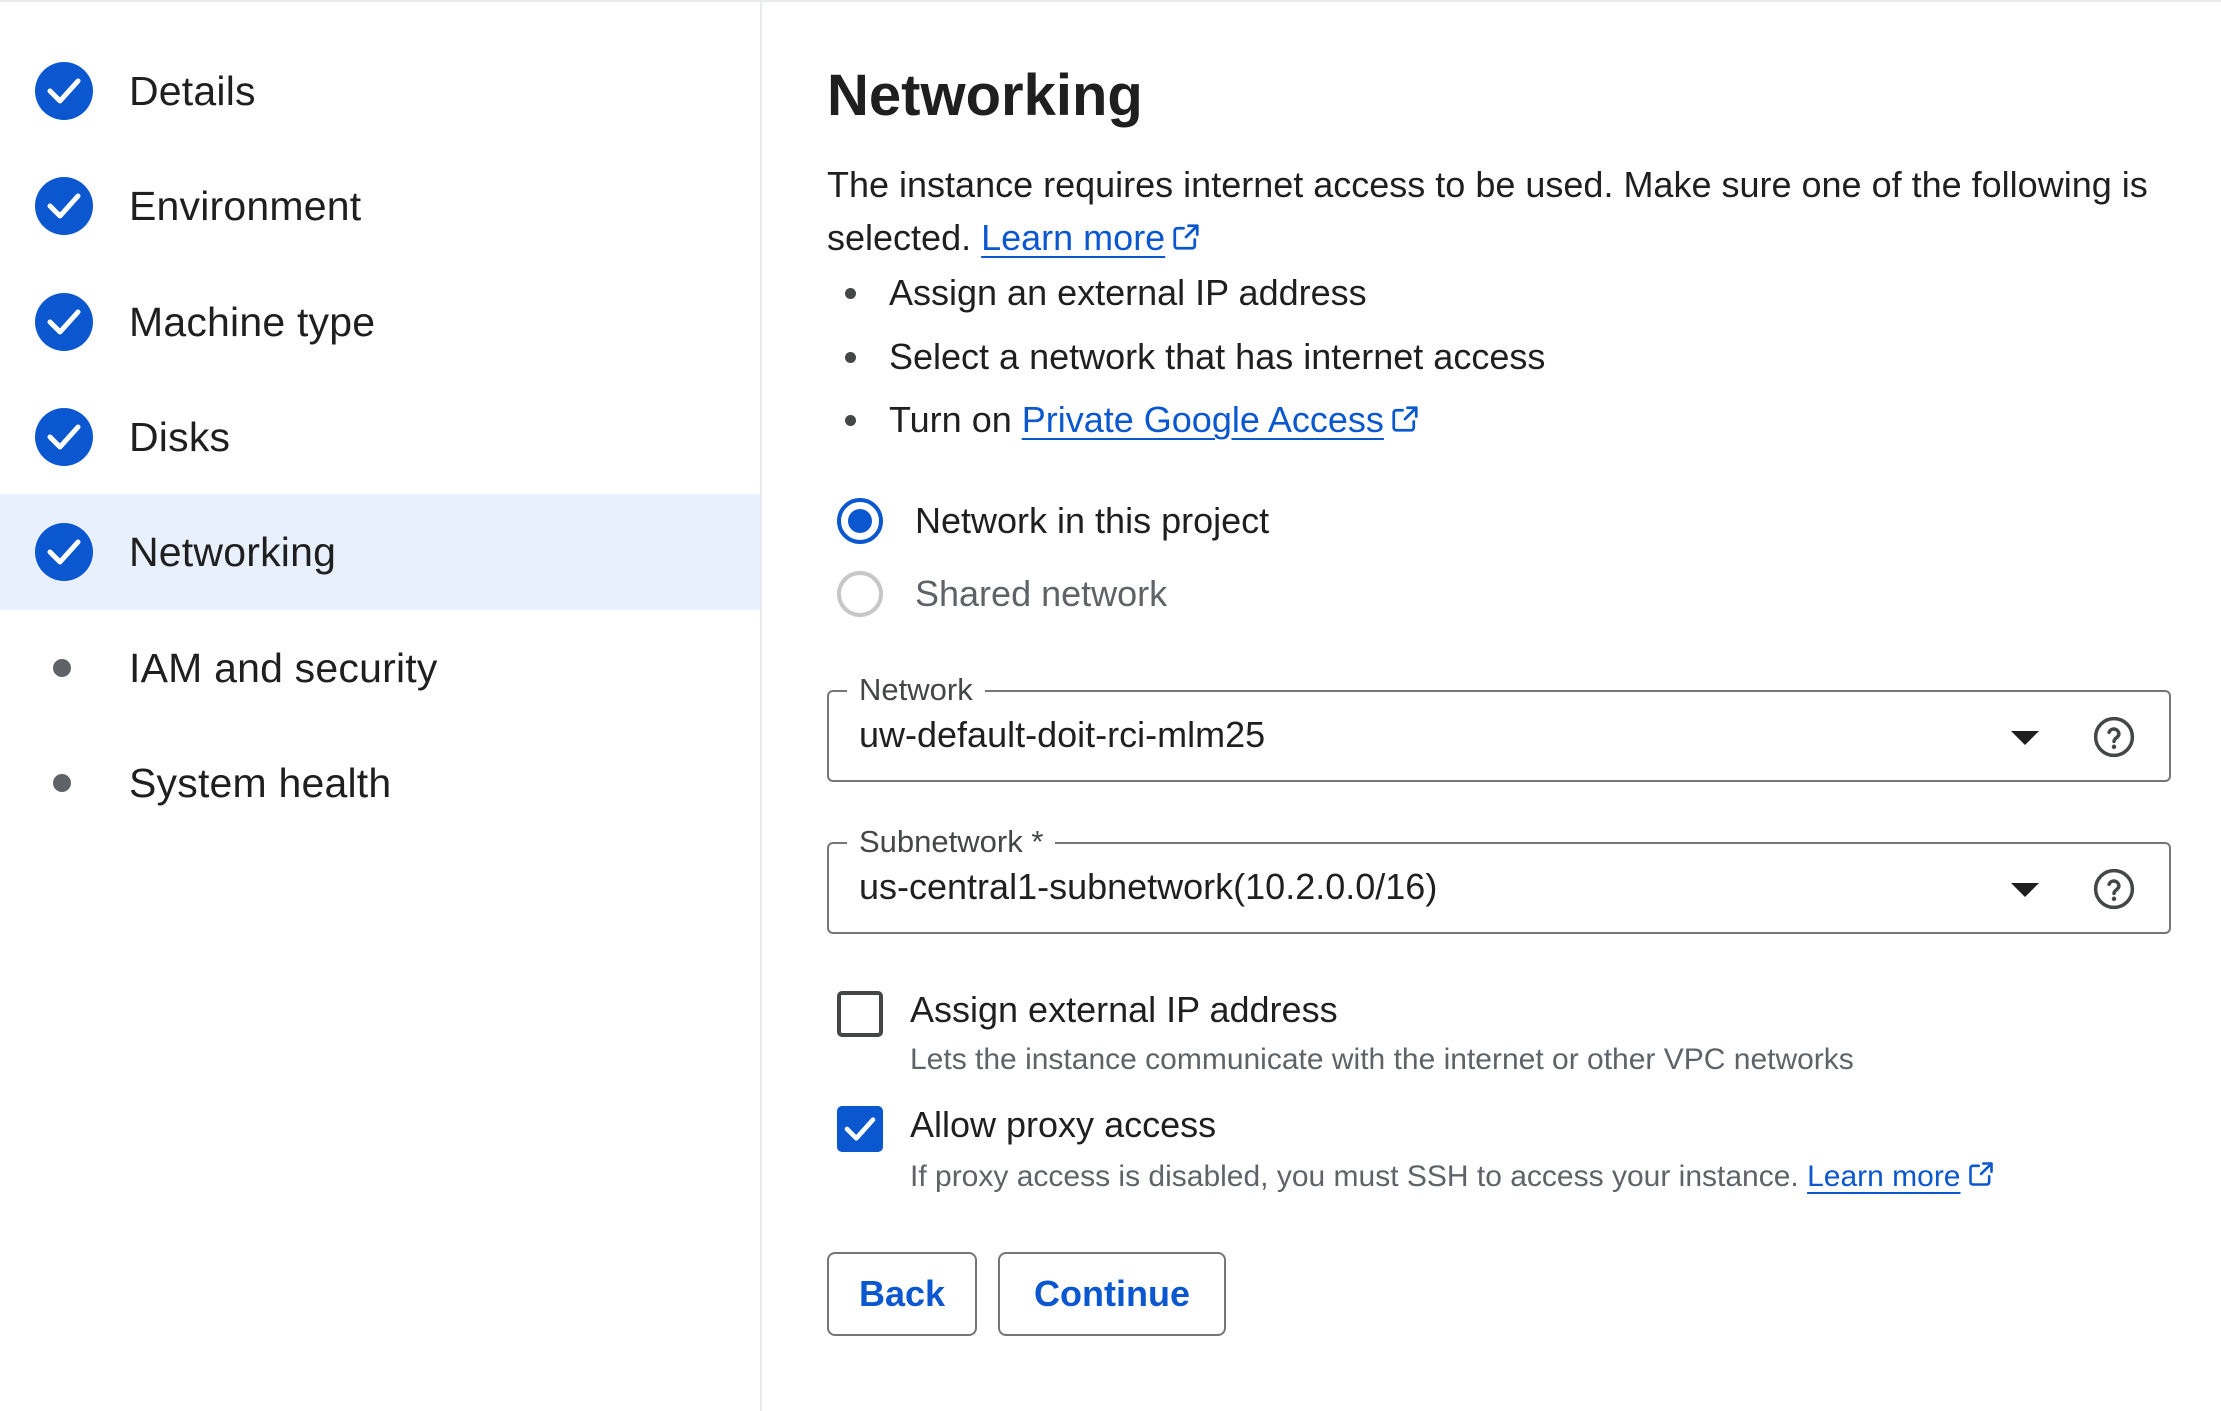 This screenshot has width=2221, height=1411. Describe the element at coordinates (985, 95) in the screenshot. I see `page-title: Networking` at that location.